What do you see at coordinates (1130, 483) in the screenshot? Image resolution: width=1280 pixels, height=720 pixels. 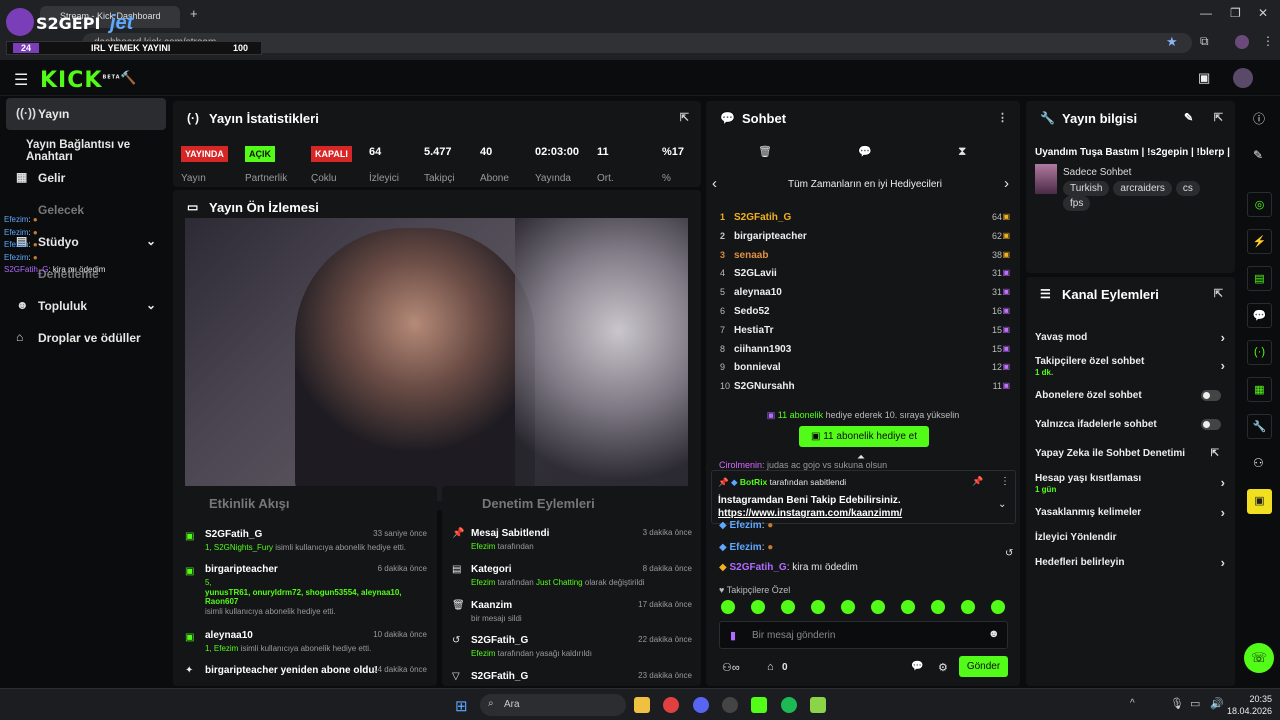 I see `channel-action-item: Hesap yaşı kısıtlaması 1 gün ›` at bounding box center [1130, 483].